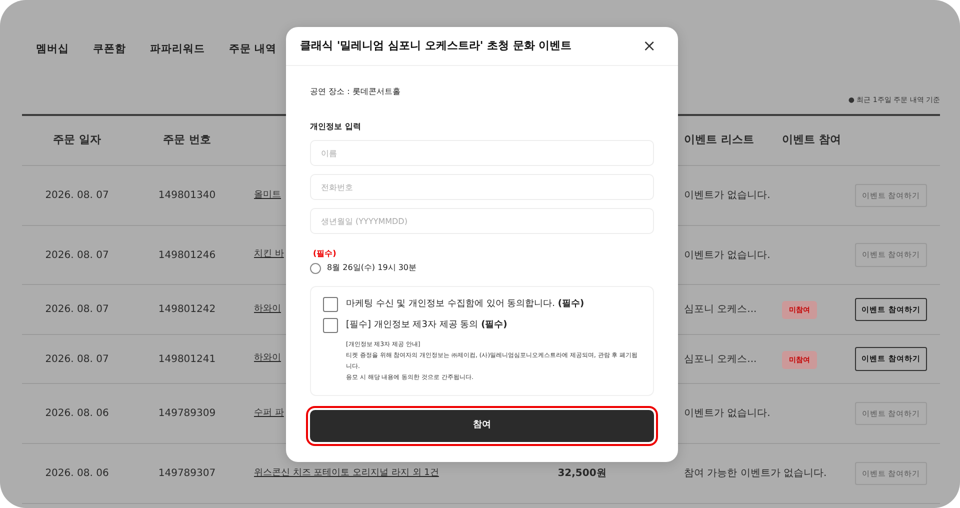 This screenshot has width=960, height=508. I want to click on table-cell: 149801241, so click(187, 359).